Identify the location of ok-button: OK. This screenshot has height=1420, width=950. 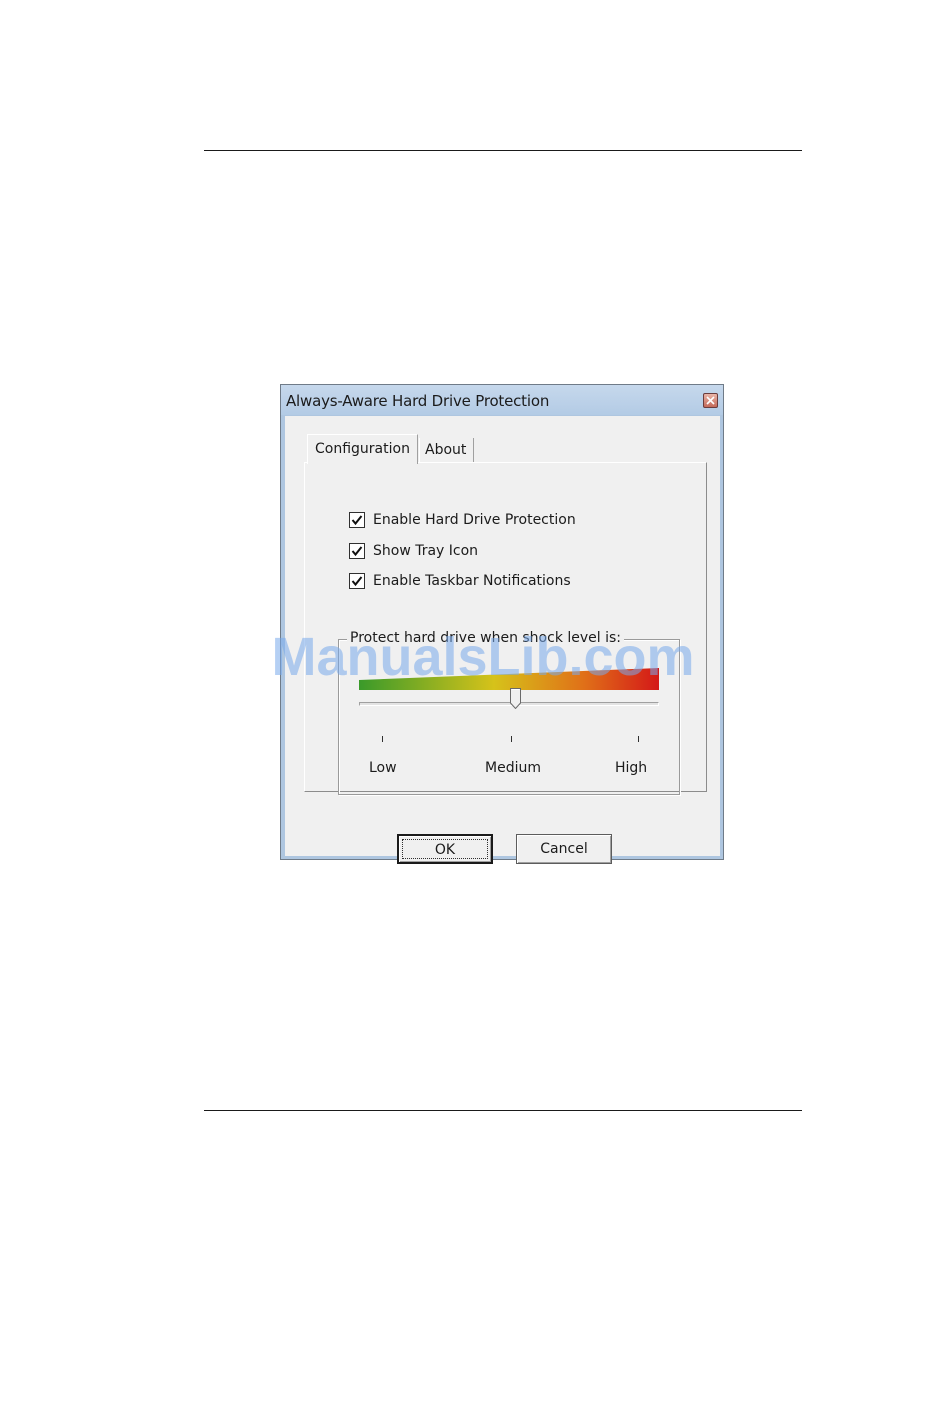
(445, 849).